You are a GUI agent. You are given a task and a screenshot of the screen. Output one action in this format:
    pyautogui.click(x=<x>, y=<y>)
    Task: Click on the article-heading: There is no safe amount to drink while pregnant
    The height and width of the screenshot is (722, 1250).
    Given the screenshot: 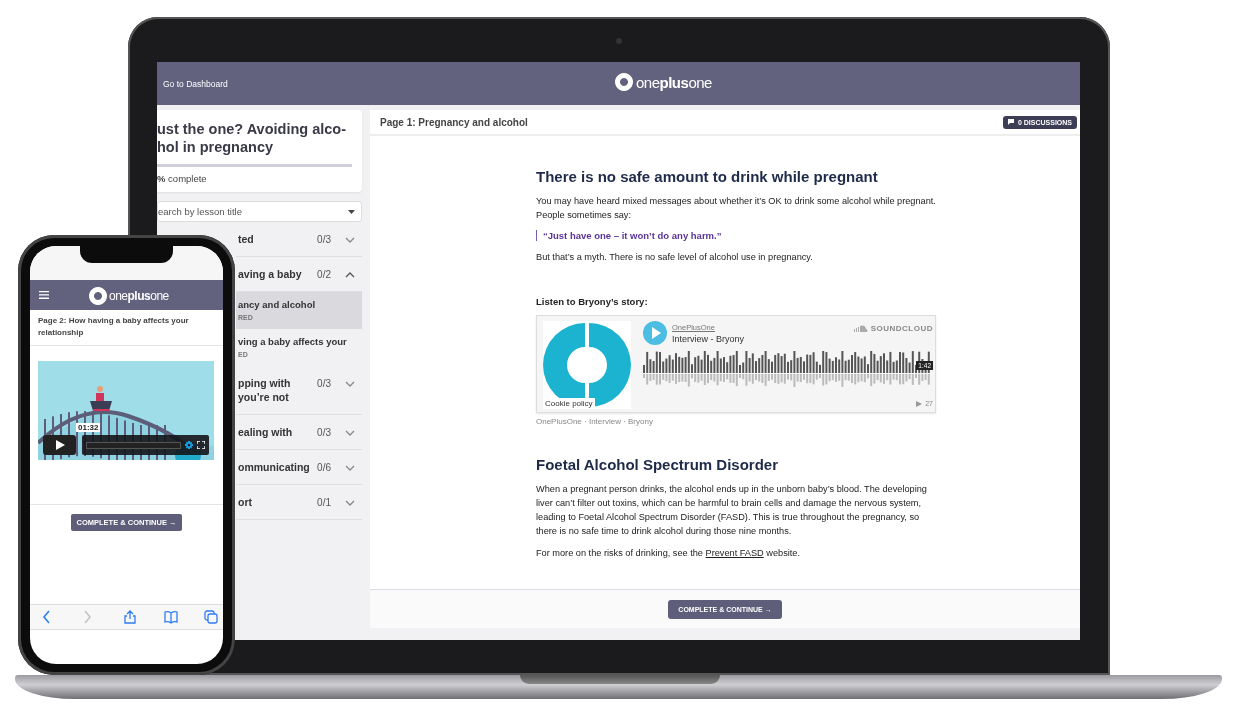 What is the action you would take?
    pyautogui.click(x=707, y=176)
    